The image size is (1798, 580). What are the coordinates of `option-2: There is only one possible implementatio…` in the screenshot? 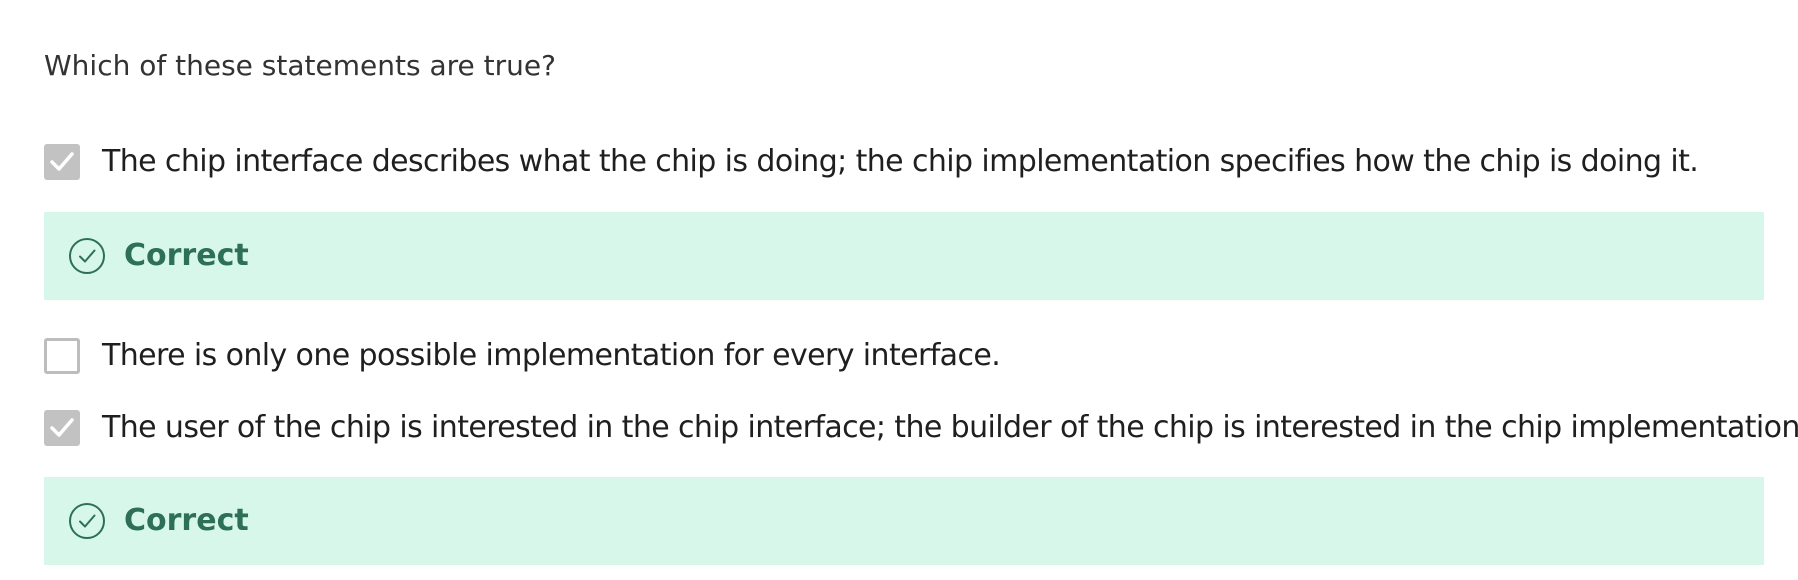 It's located at (522, 356).